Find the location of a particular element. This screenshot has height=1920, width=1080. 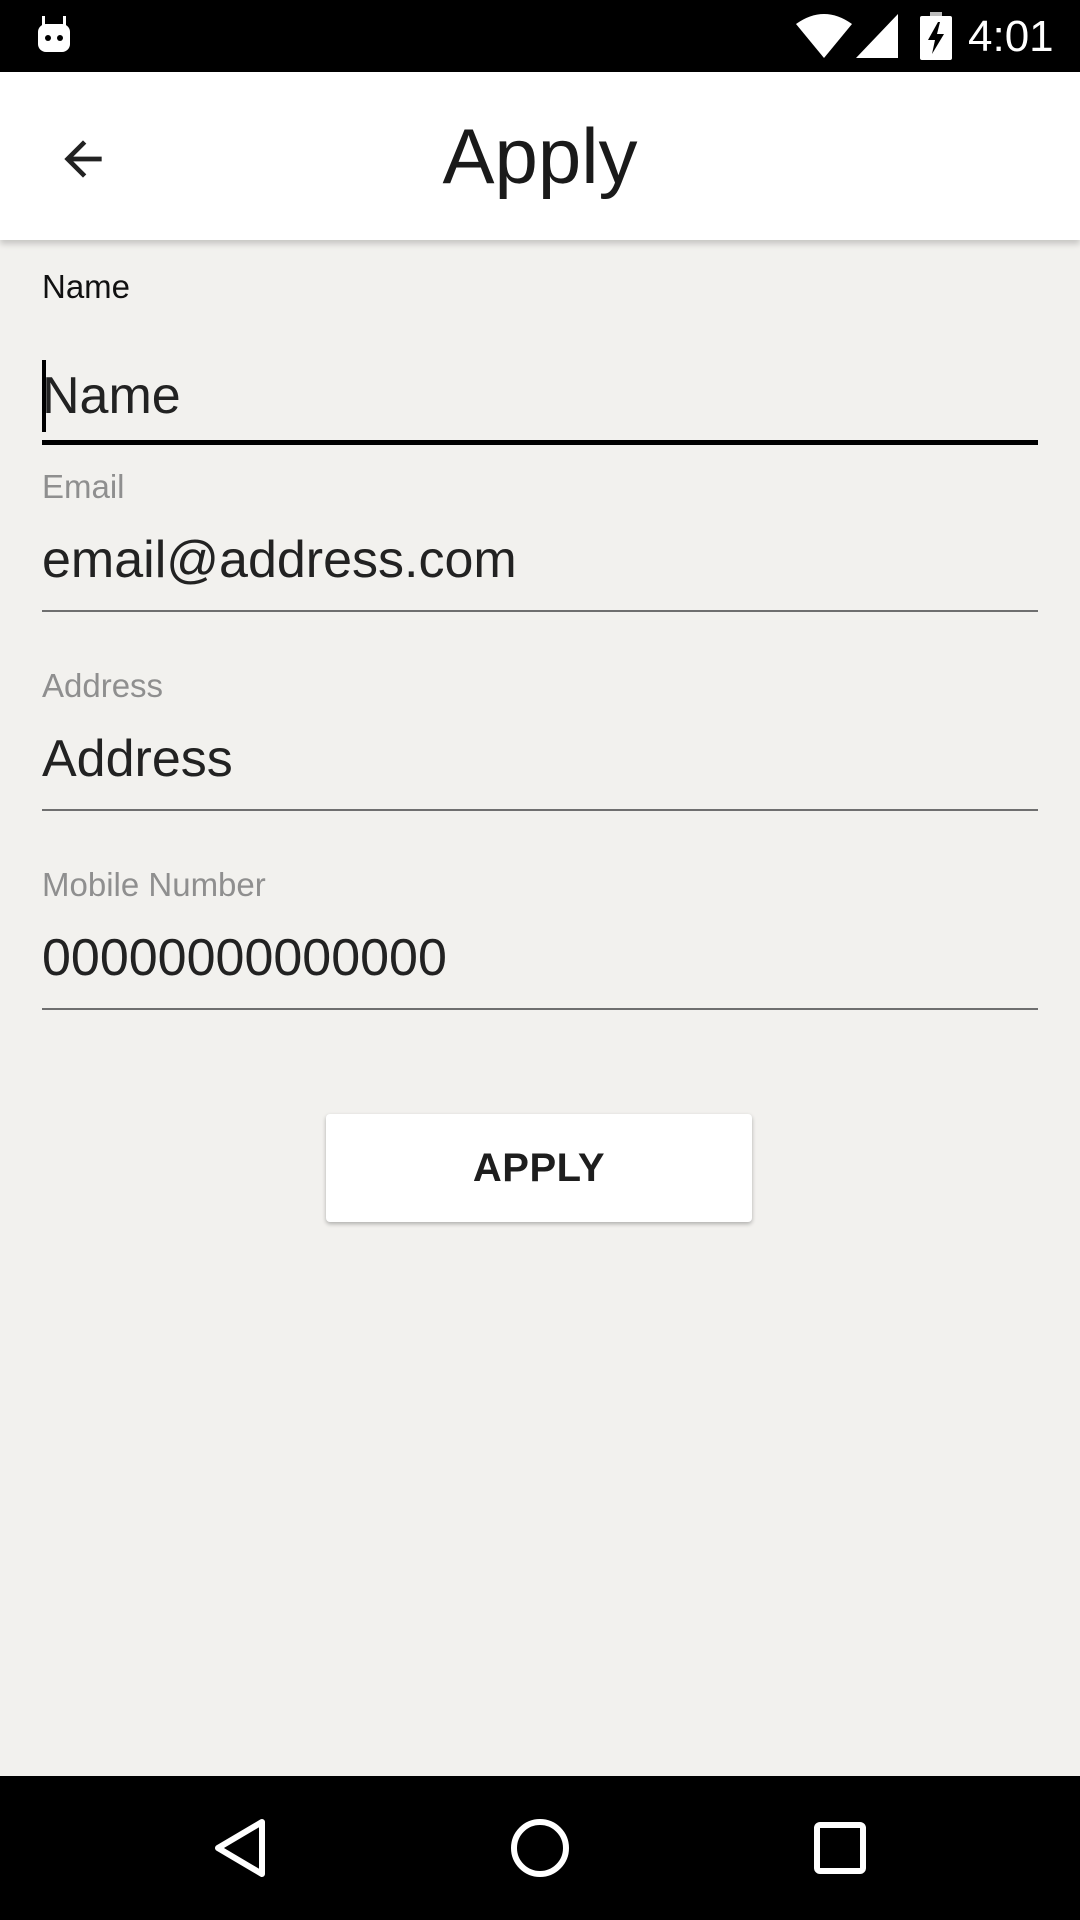

mobile-number-input is located at coordinates (540, 958).